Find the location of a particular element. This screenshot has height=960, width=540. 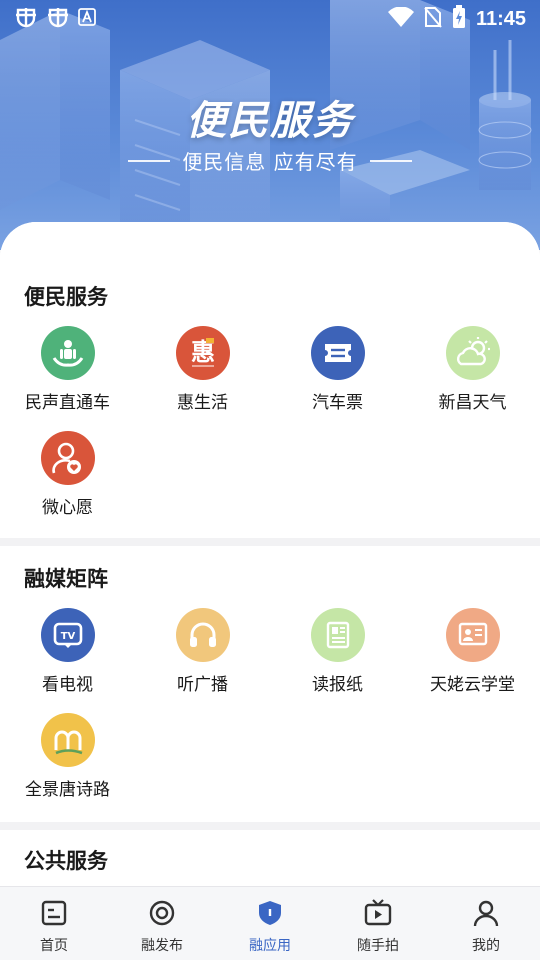

shield-icon is located at coordinates (270, 915).